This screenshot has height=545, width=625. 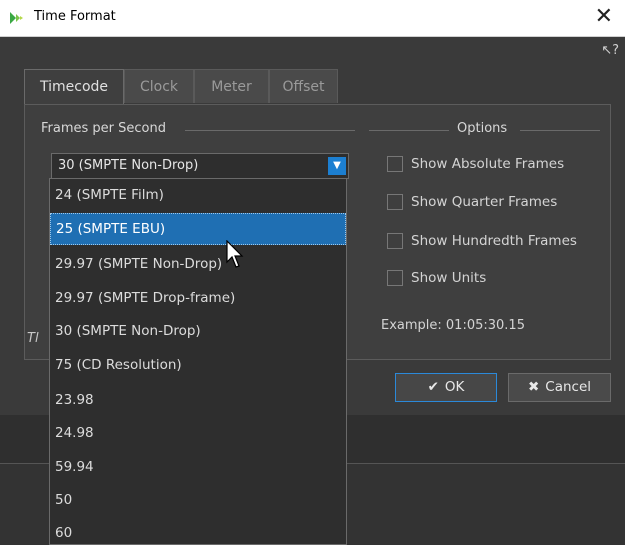 I want to click on dropdown-option: 23.98, so click(x=198, y=400).